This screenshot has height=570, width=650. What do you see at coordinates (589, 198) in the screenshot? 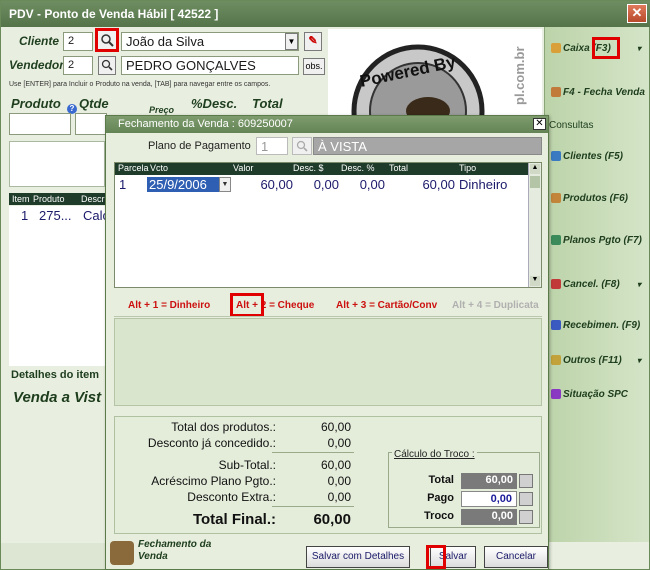
I see `produtos-button: Produtos (F6)` at bounding box center [589, 198].